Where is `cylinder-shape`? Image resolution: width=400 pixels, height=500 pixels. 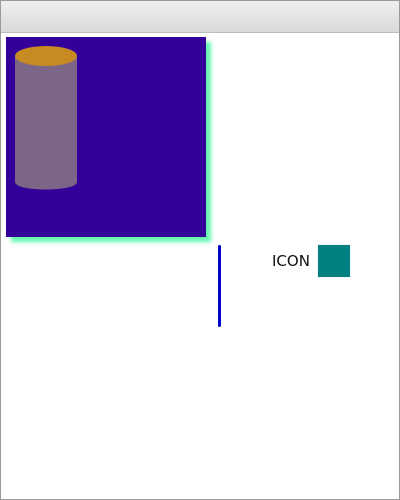 cylinder-shape is located at coordinates (46, 119).